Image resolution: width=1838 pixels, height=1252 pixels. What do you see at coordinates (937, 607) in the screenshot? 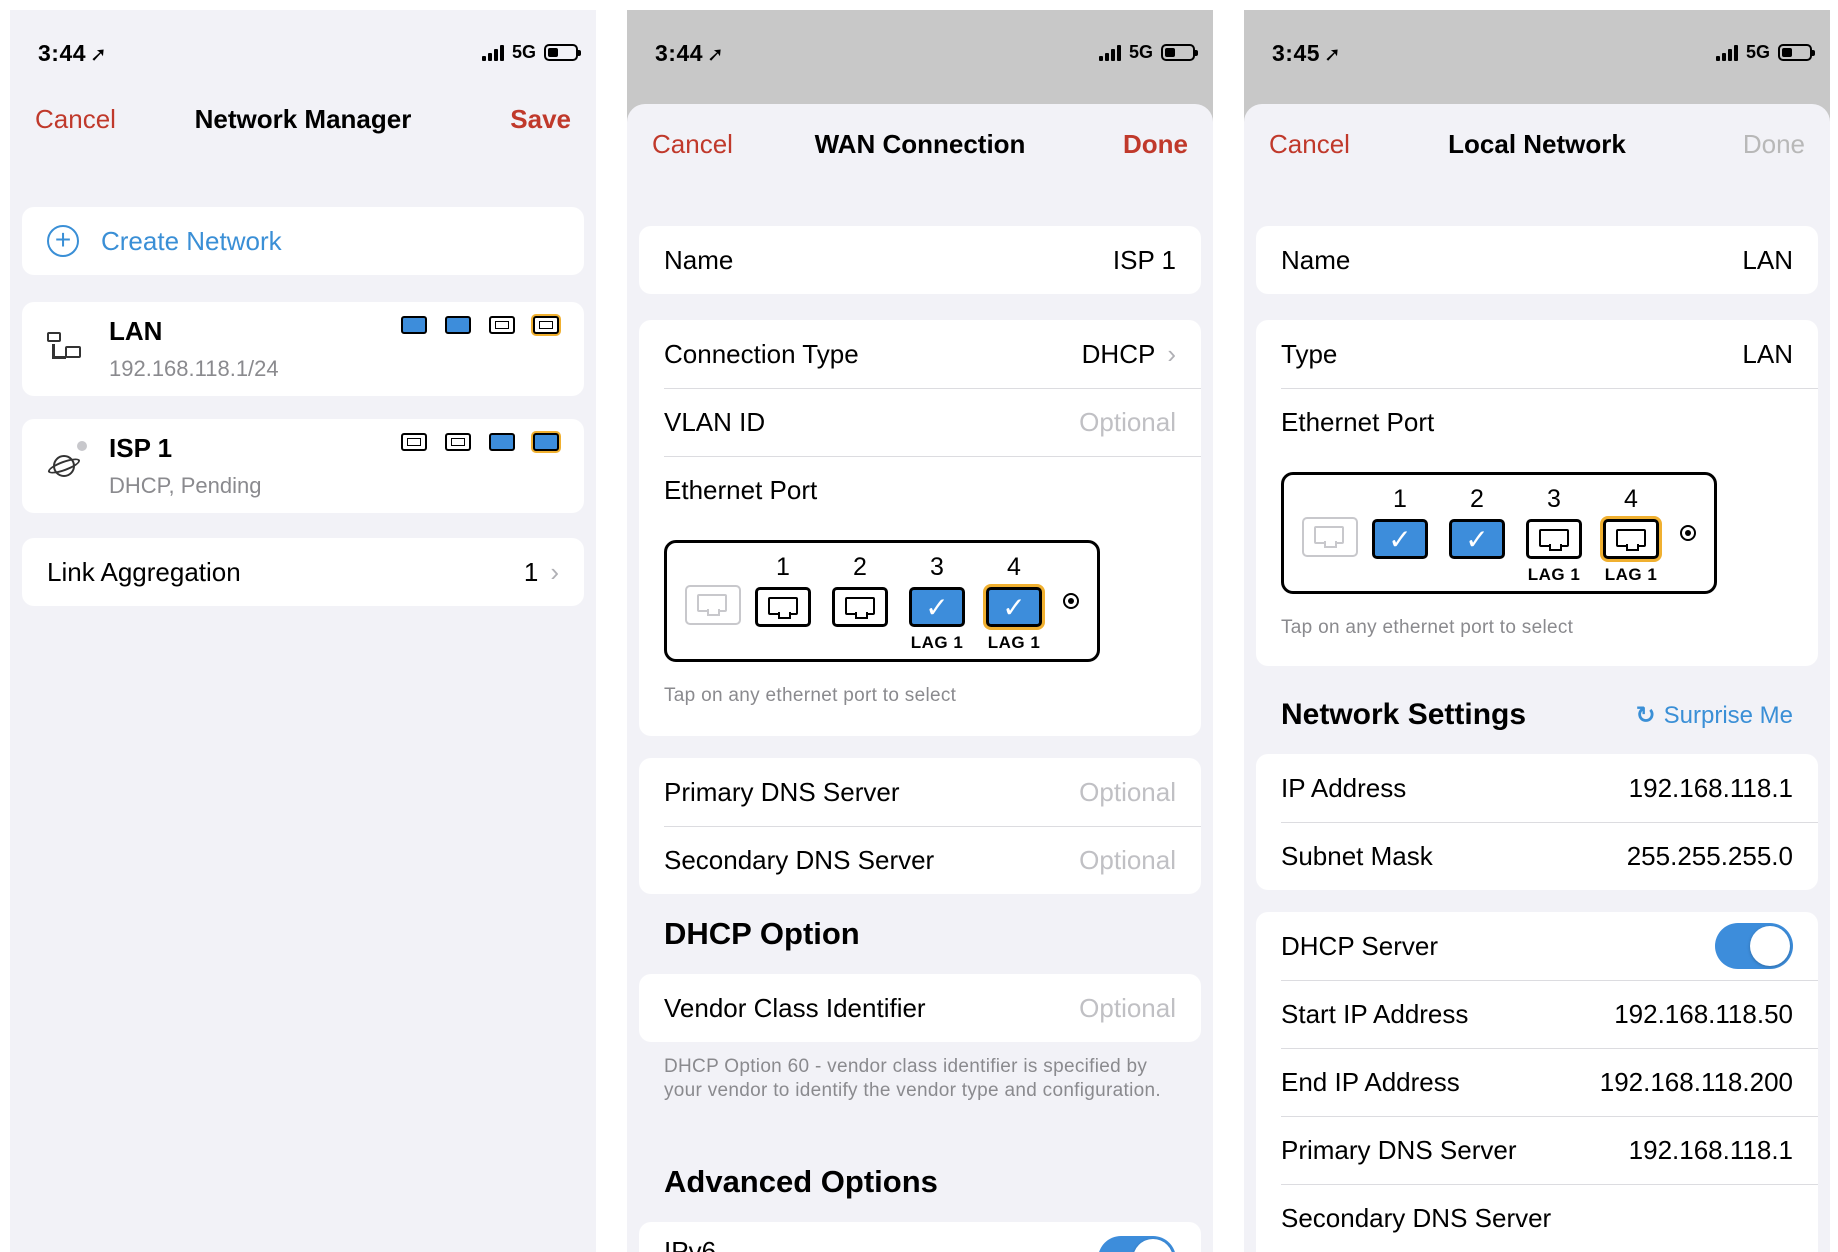
I see `ethernet-port-3: ✓` at bounding box center [937, 607].